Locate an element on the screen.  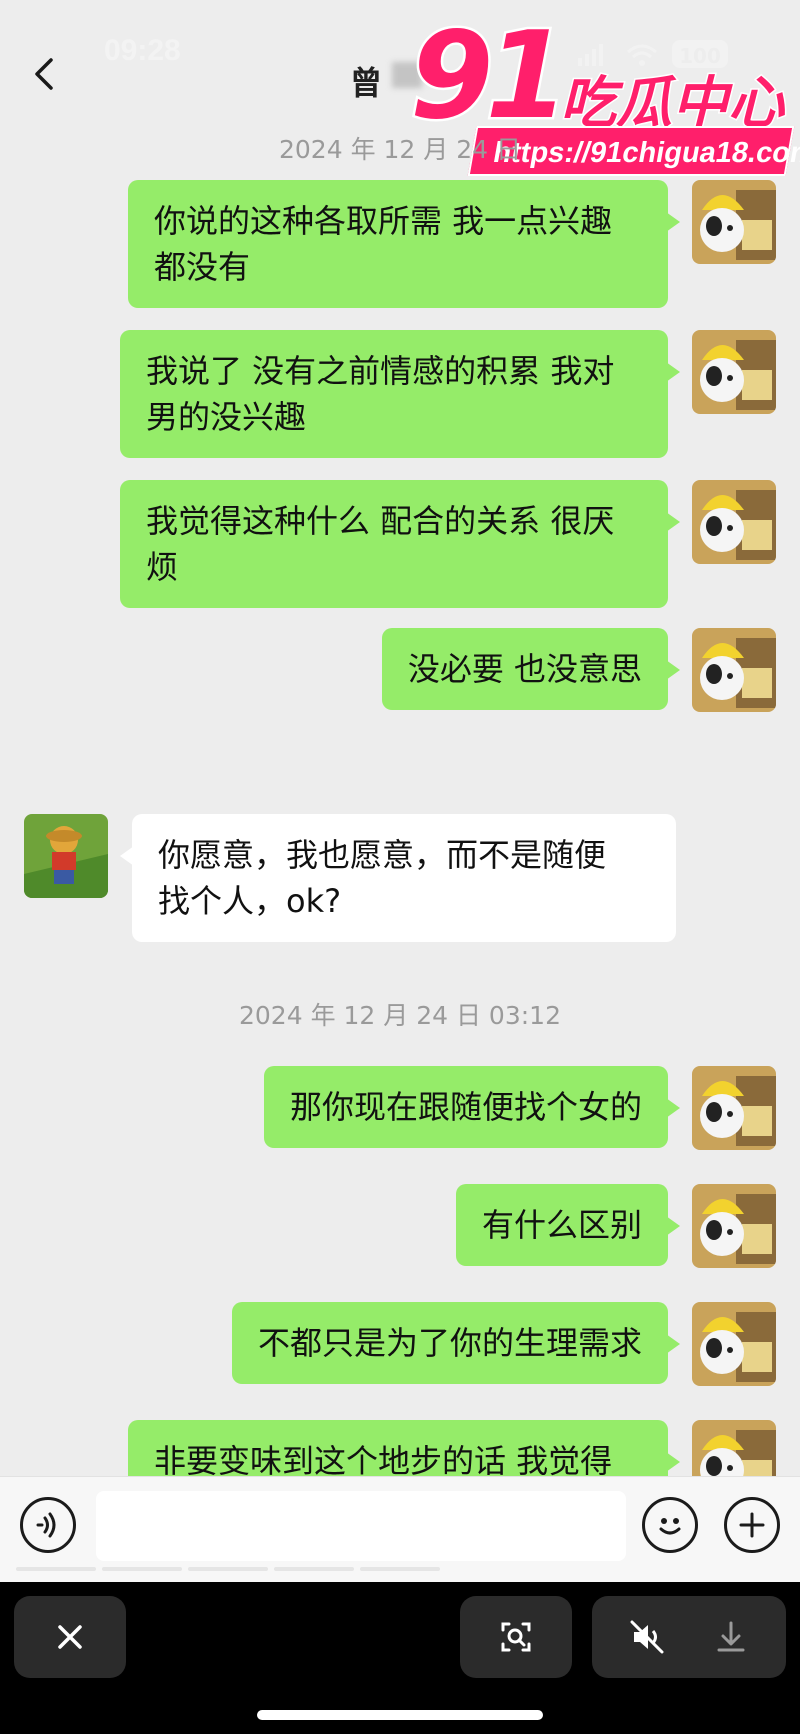
message-line: 没必要 也没意思 is located at coordinates (524, 669).